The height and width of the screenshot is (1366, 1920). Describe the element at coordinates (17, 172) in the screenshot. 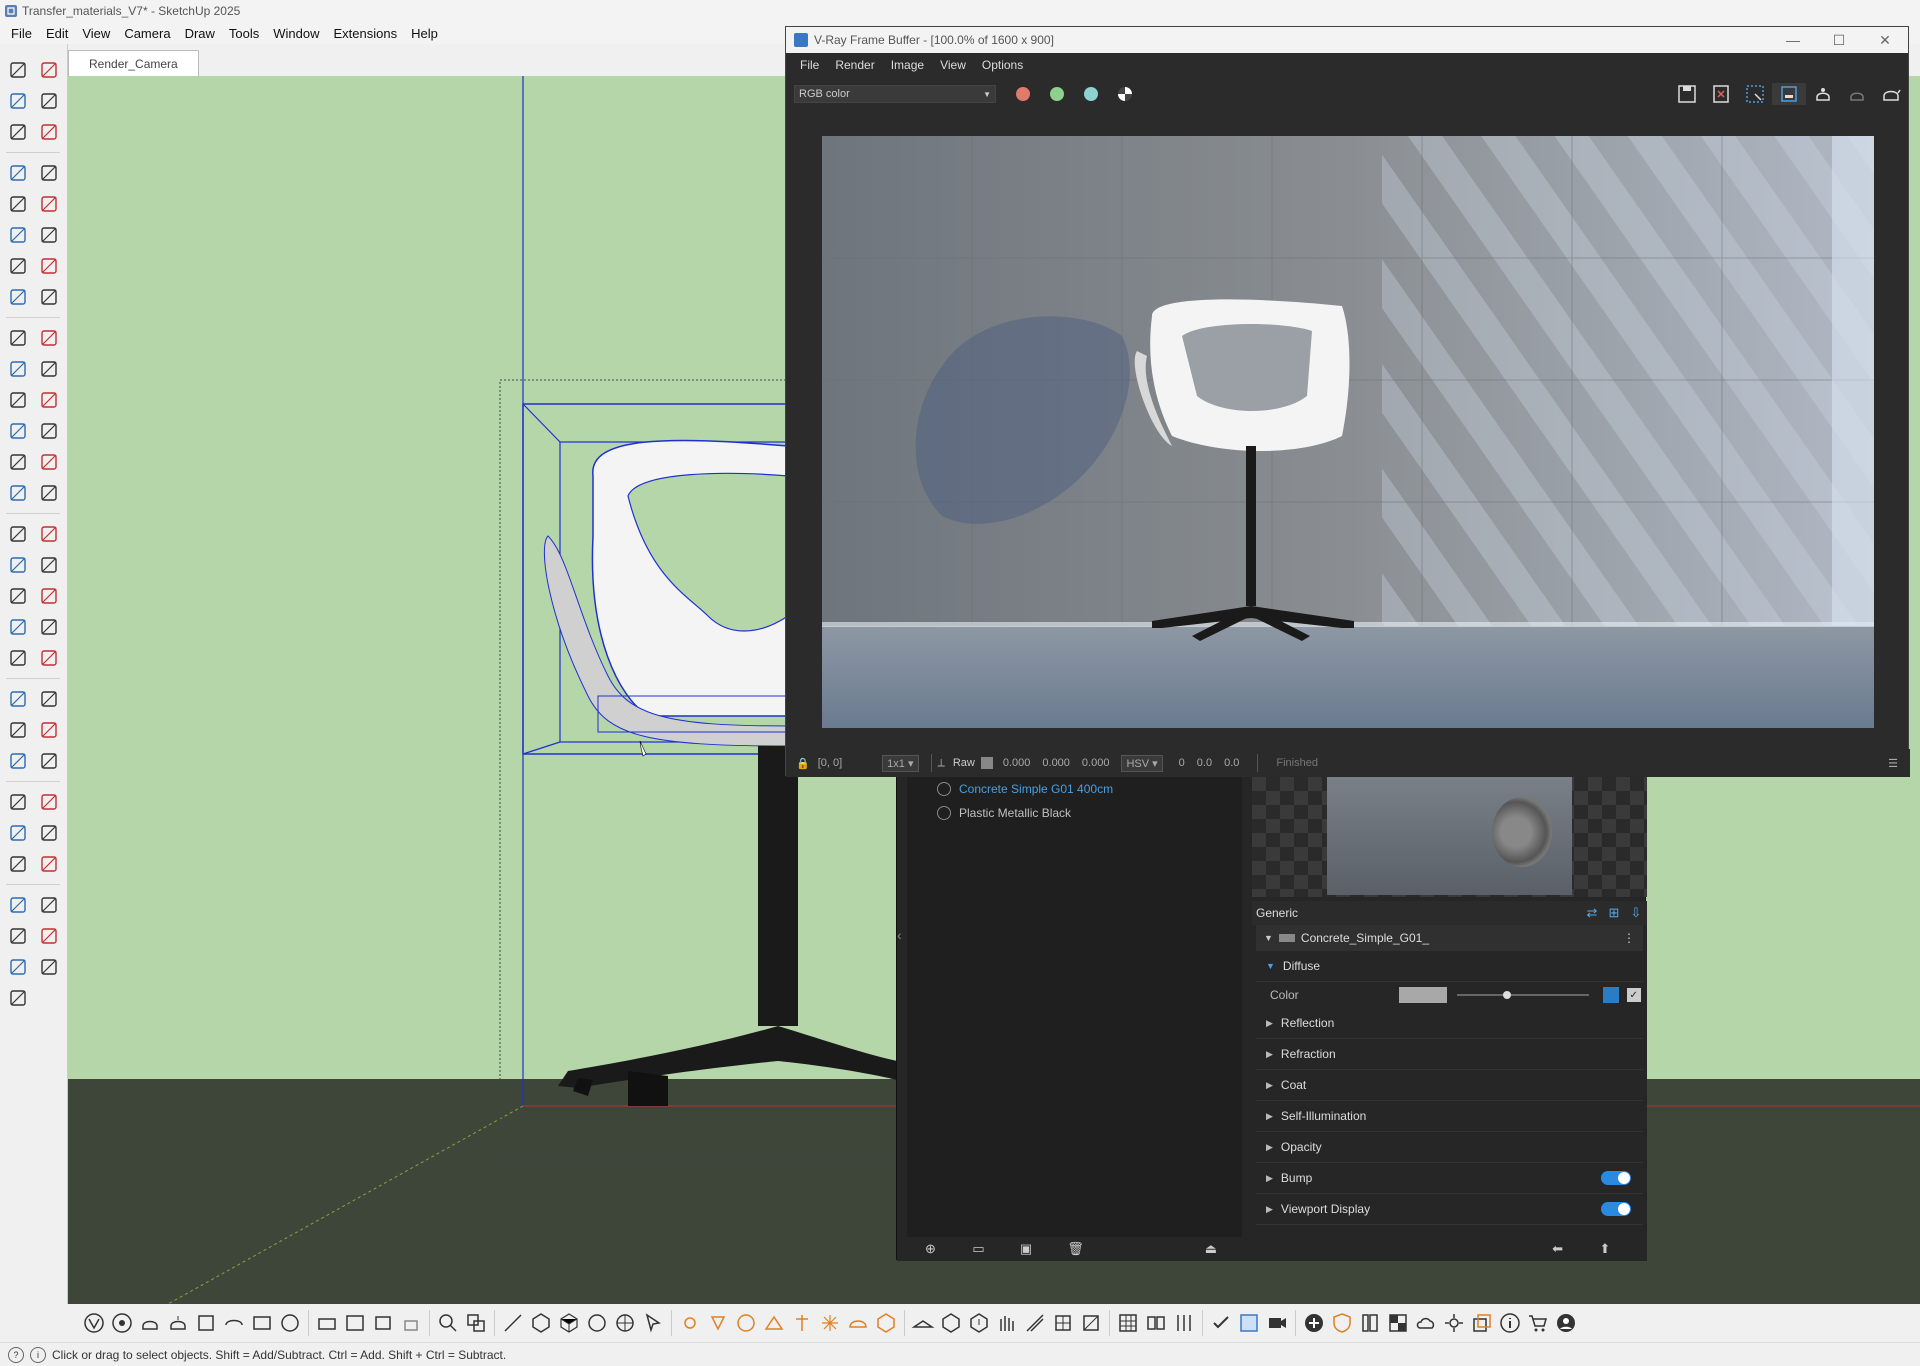

I see `pencil-line-icon` at that location.